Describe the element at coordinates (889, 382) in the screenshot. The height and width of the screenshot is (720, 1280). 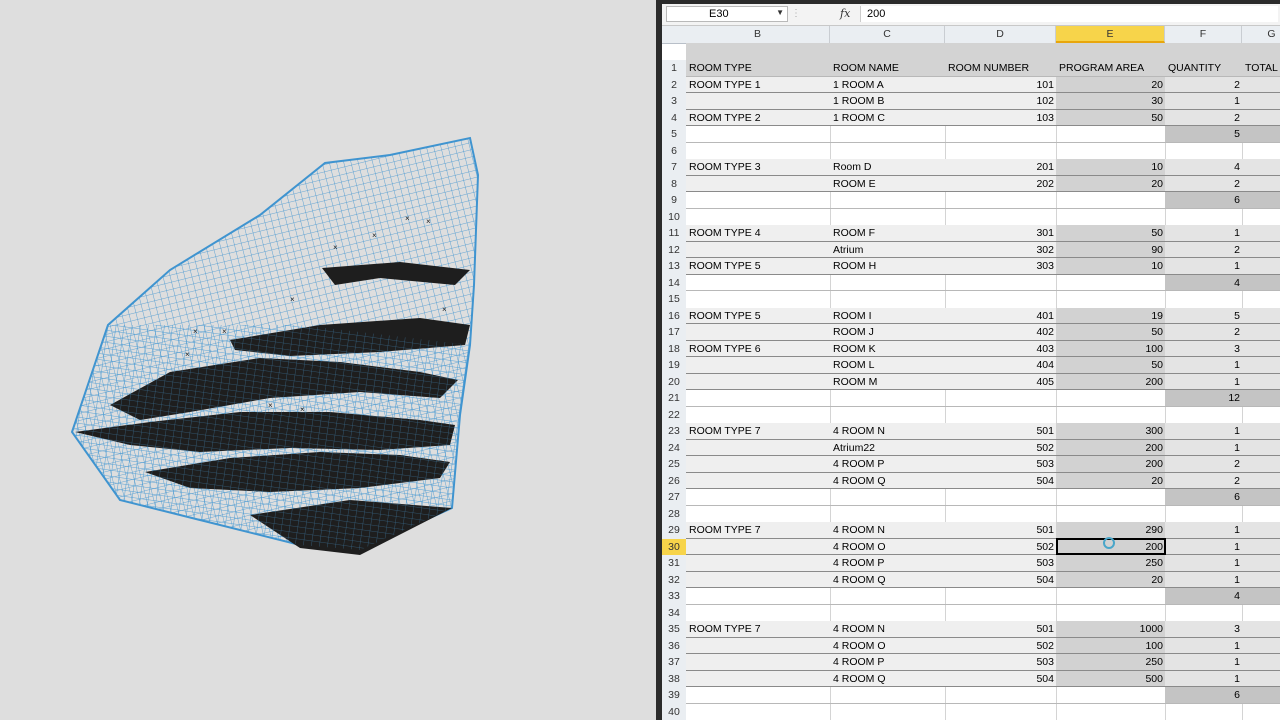
I see `cell-room-name: ROOM M` at that location.